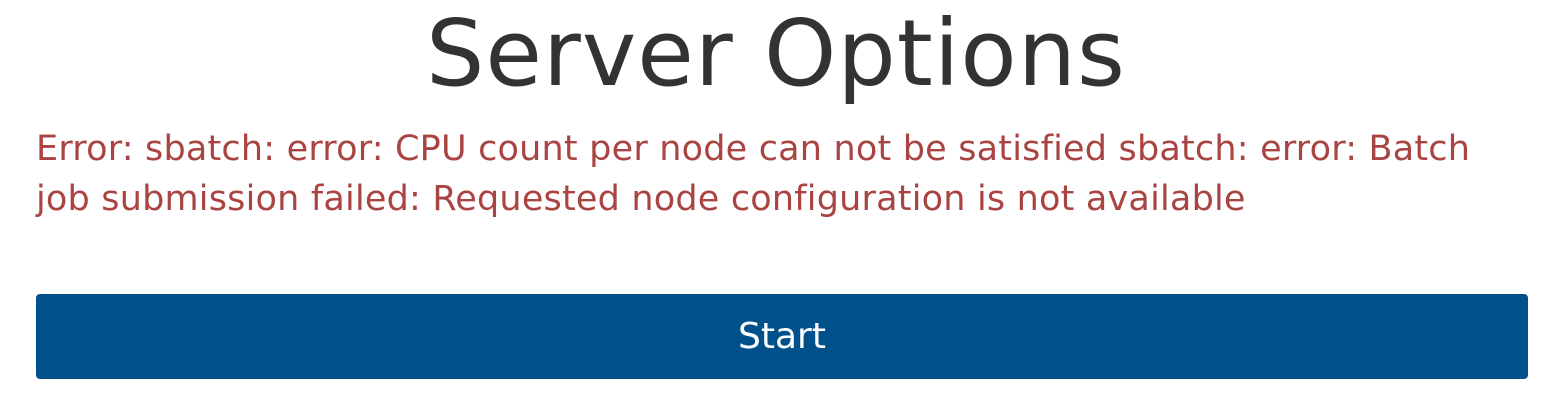  Describe the element at coordinates (776, 53) in the screenshot. I see `page-title: Server Options` at that location.